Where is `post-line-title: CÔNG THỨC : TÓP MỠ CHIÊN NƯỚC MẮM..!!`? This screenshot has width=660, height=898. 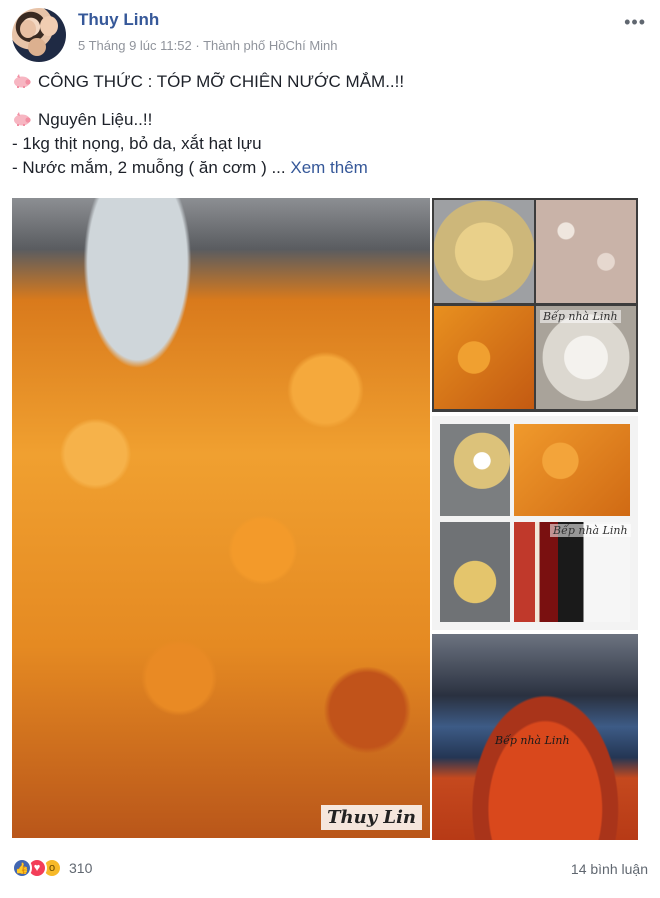
post-line-title: CÔNG THỨC : TÓP MỠ CHIÊN NƯỚC MẮM..!! is located at coordinates (330, 82).